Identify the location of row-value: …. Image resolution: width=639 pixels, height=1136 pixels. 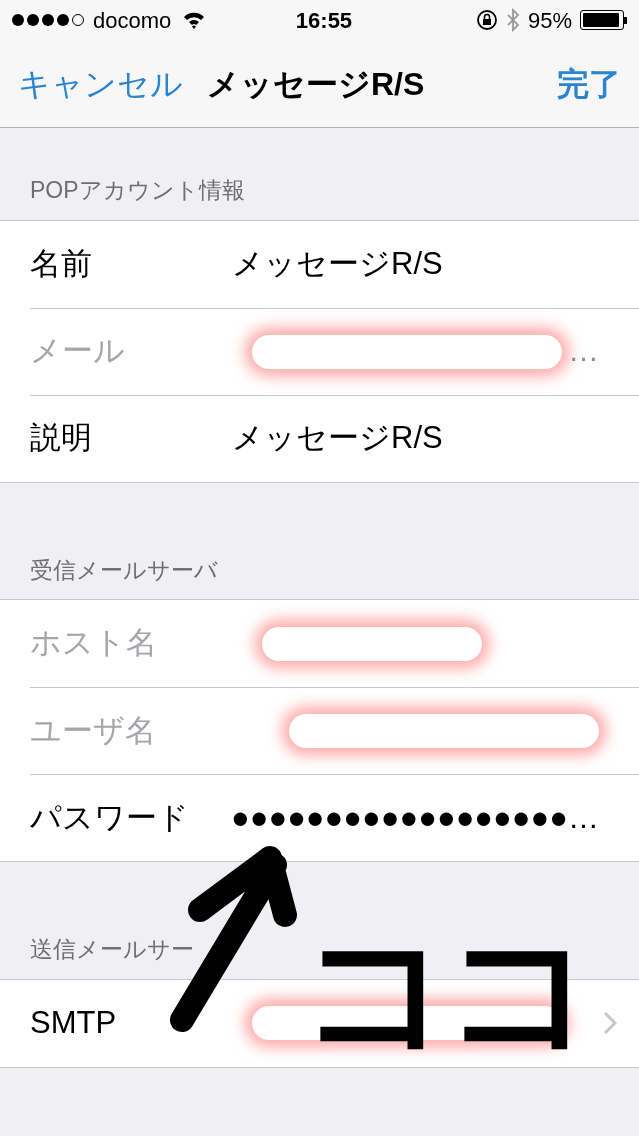
(583, 351).